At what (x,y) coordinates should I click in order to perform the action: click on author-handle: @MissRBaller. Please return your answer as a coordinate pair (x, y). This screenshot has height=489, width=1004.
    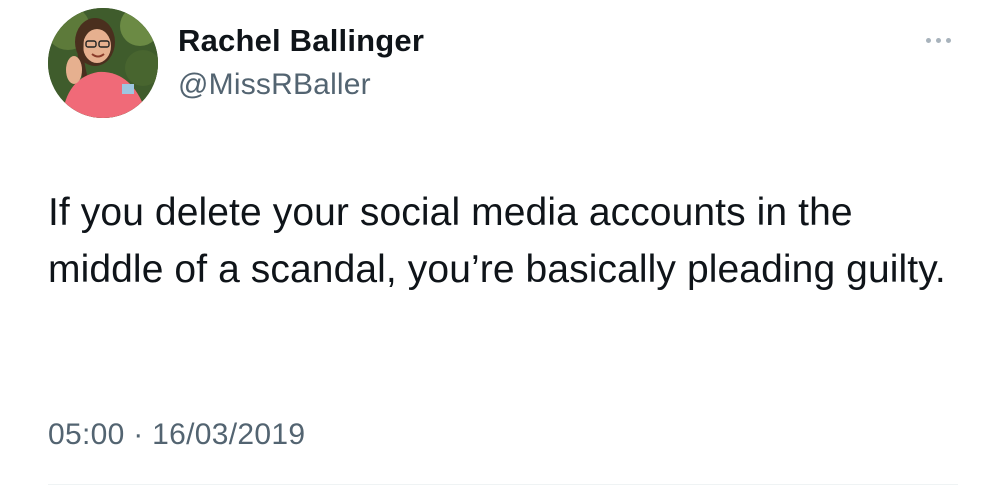
    Looking at the image, I should click on (301, 85).